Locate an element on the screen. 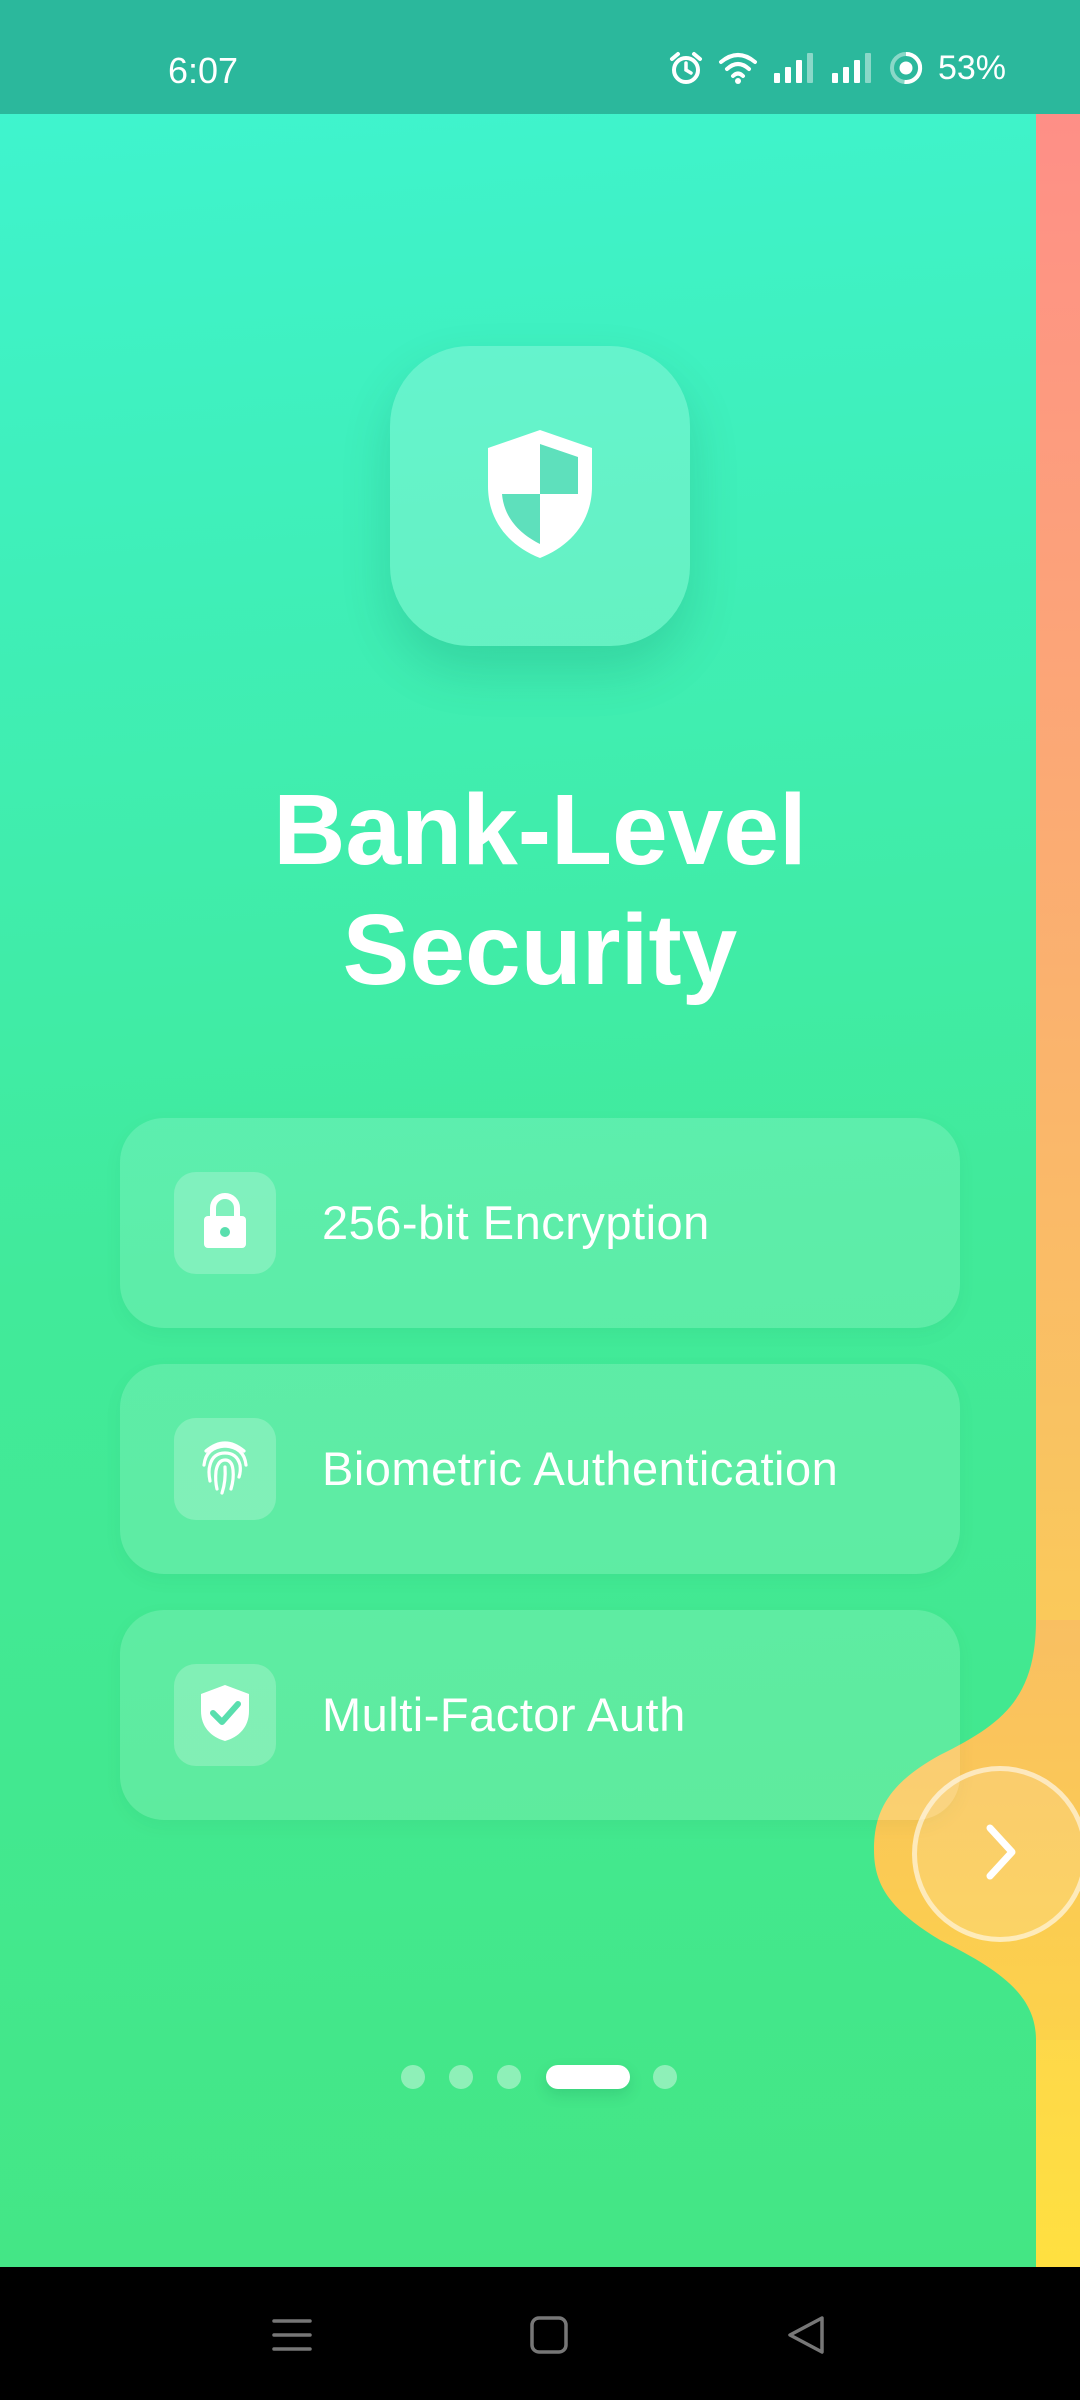  page-title: Bank-Level Security is located at coordinates (540, 890).